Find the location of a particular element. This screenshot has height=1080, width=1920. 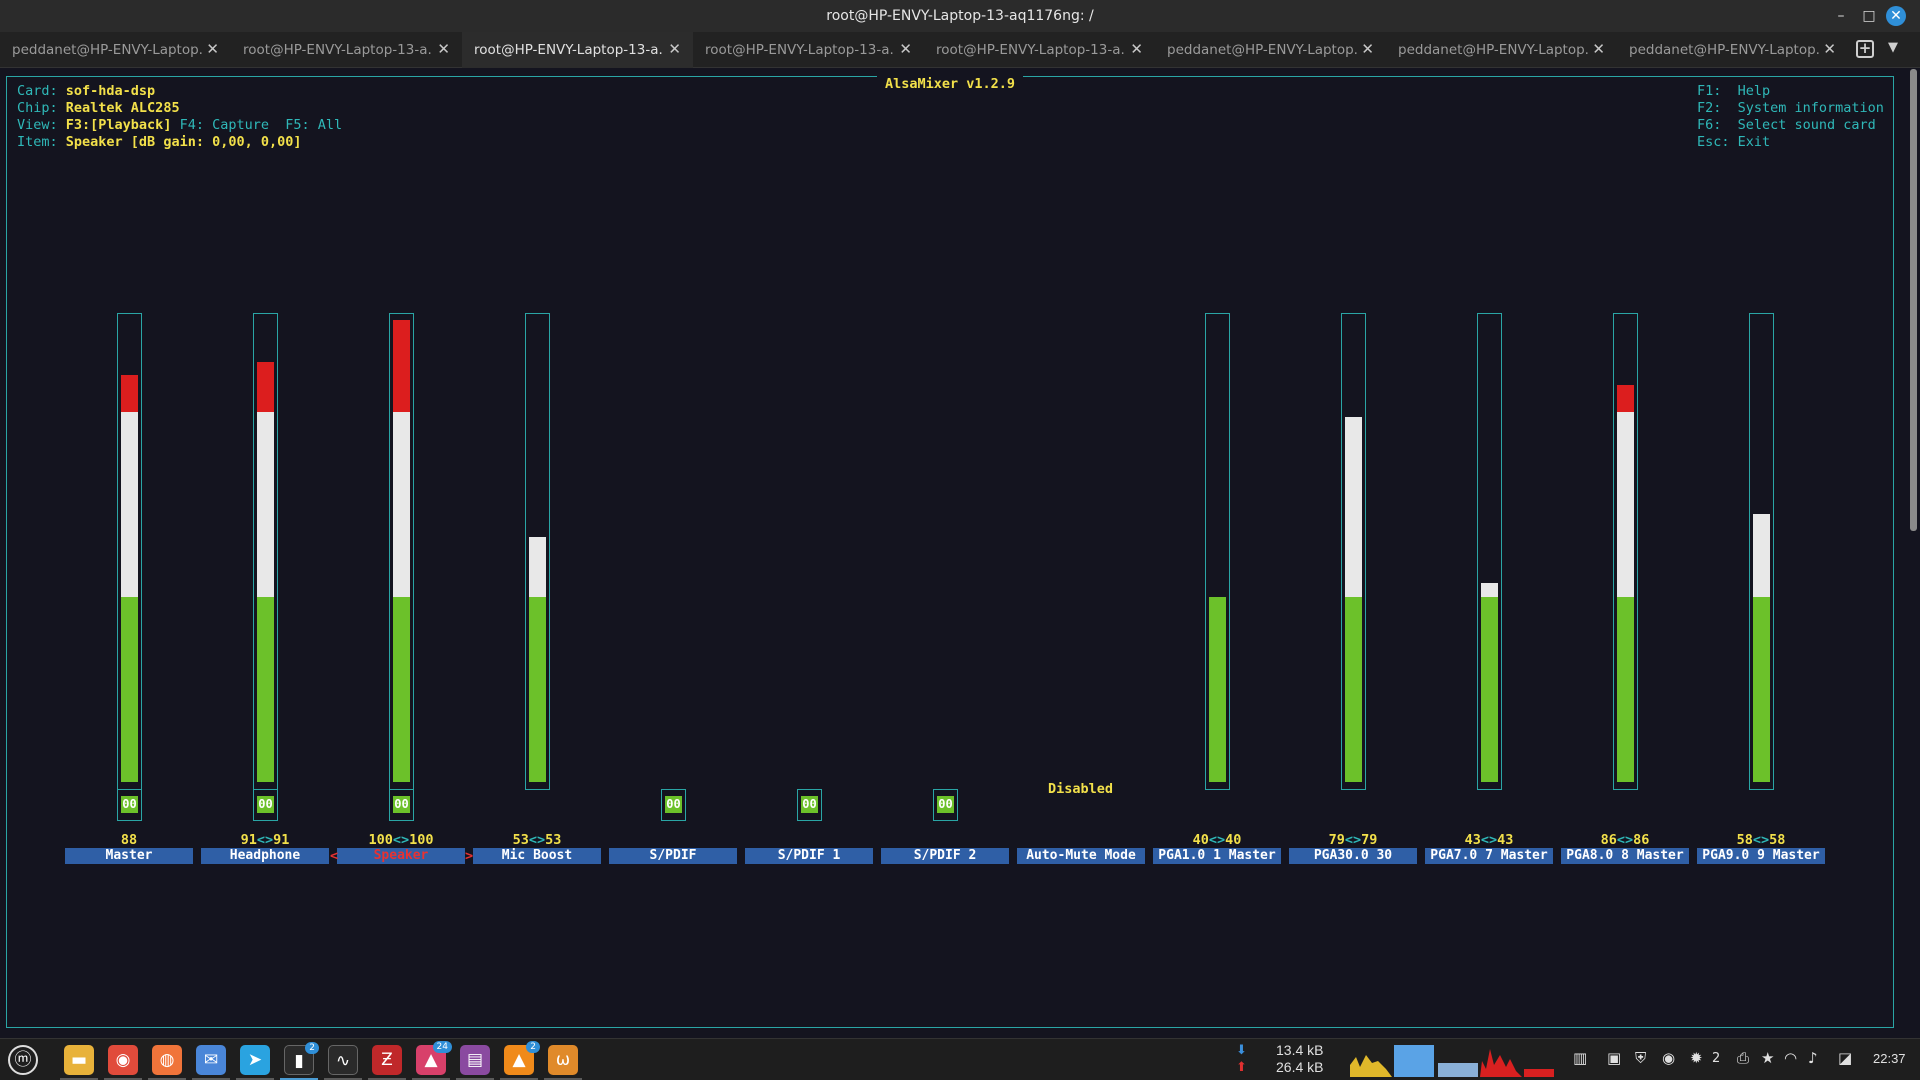

control-name-pga9-0-9-master: PGA9.0 9 Master is located at coordinates (1761, 856).